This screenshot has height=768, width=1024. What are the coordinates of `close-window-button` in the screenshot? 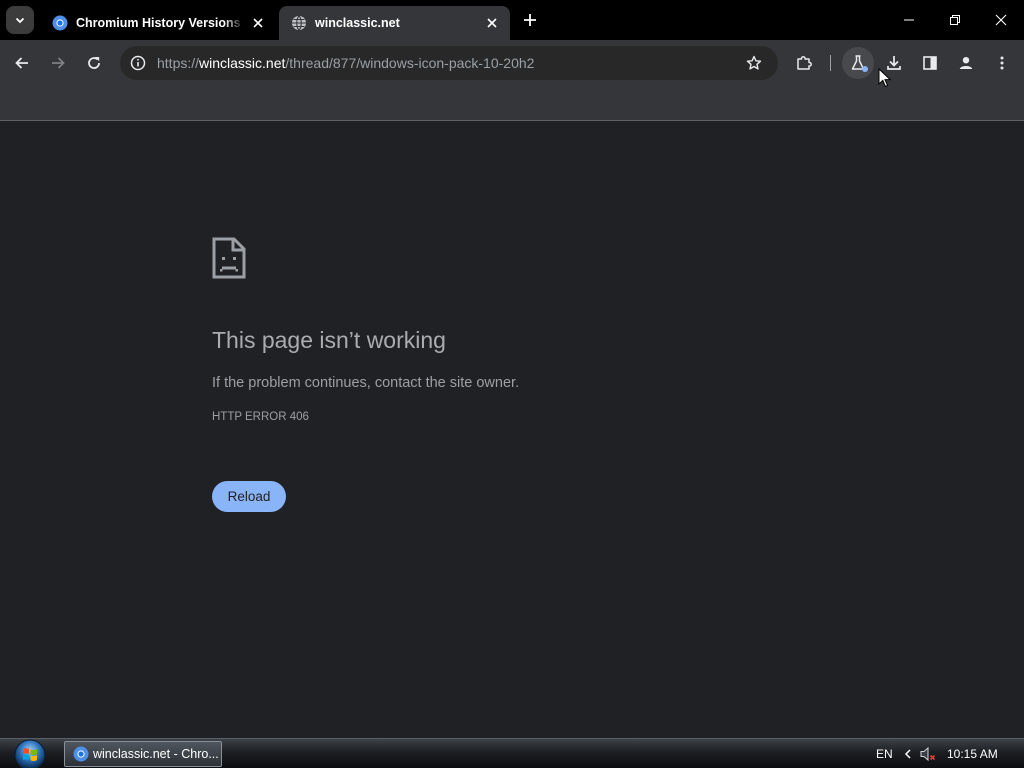 It's located at (1001, 20).